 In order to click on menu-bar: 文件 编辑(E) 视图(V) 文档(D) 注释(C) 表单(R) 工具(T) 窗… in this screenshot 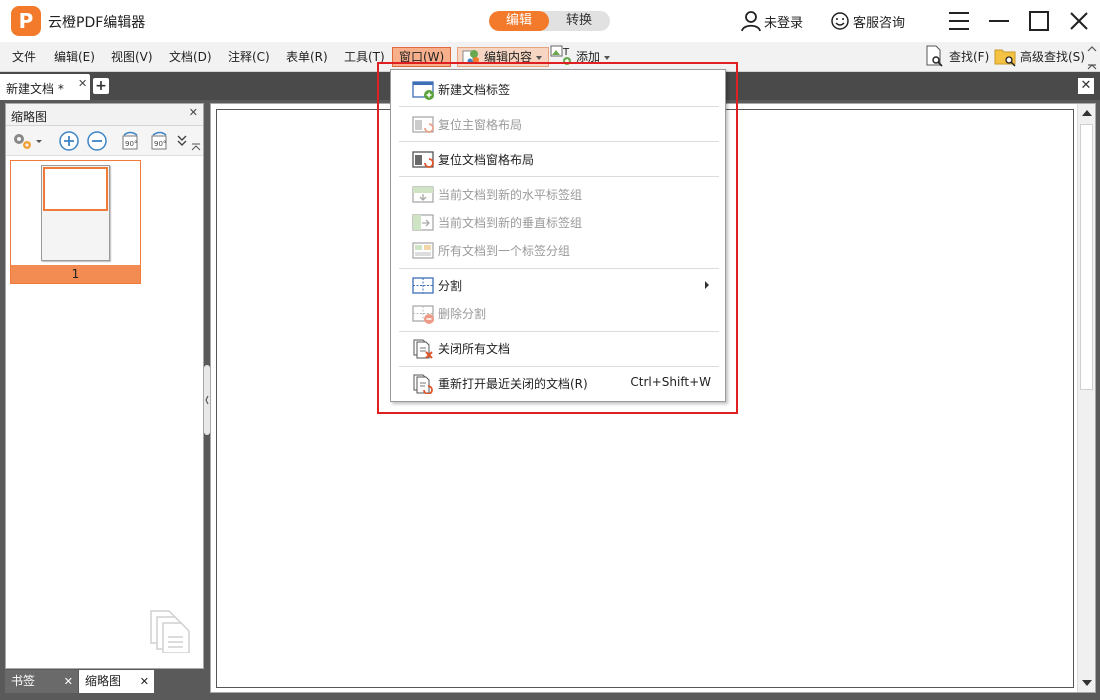, I will do `click(550, 57)`.